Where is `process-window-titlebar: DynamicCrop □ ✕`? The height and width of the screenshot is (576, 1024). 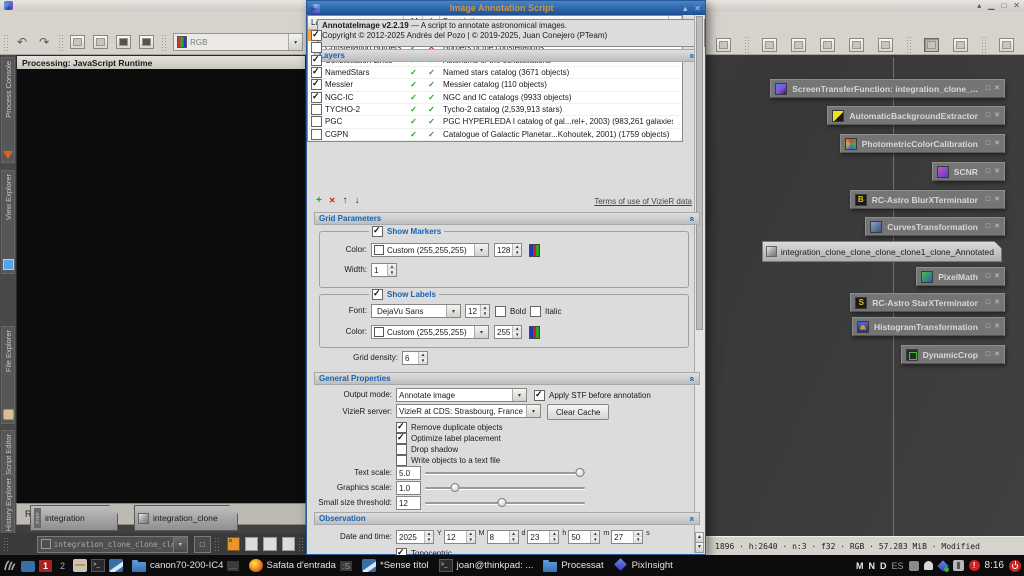
process-window-titlebar: DynamicCrop □ ✕ is located at coordinates (952, 354).